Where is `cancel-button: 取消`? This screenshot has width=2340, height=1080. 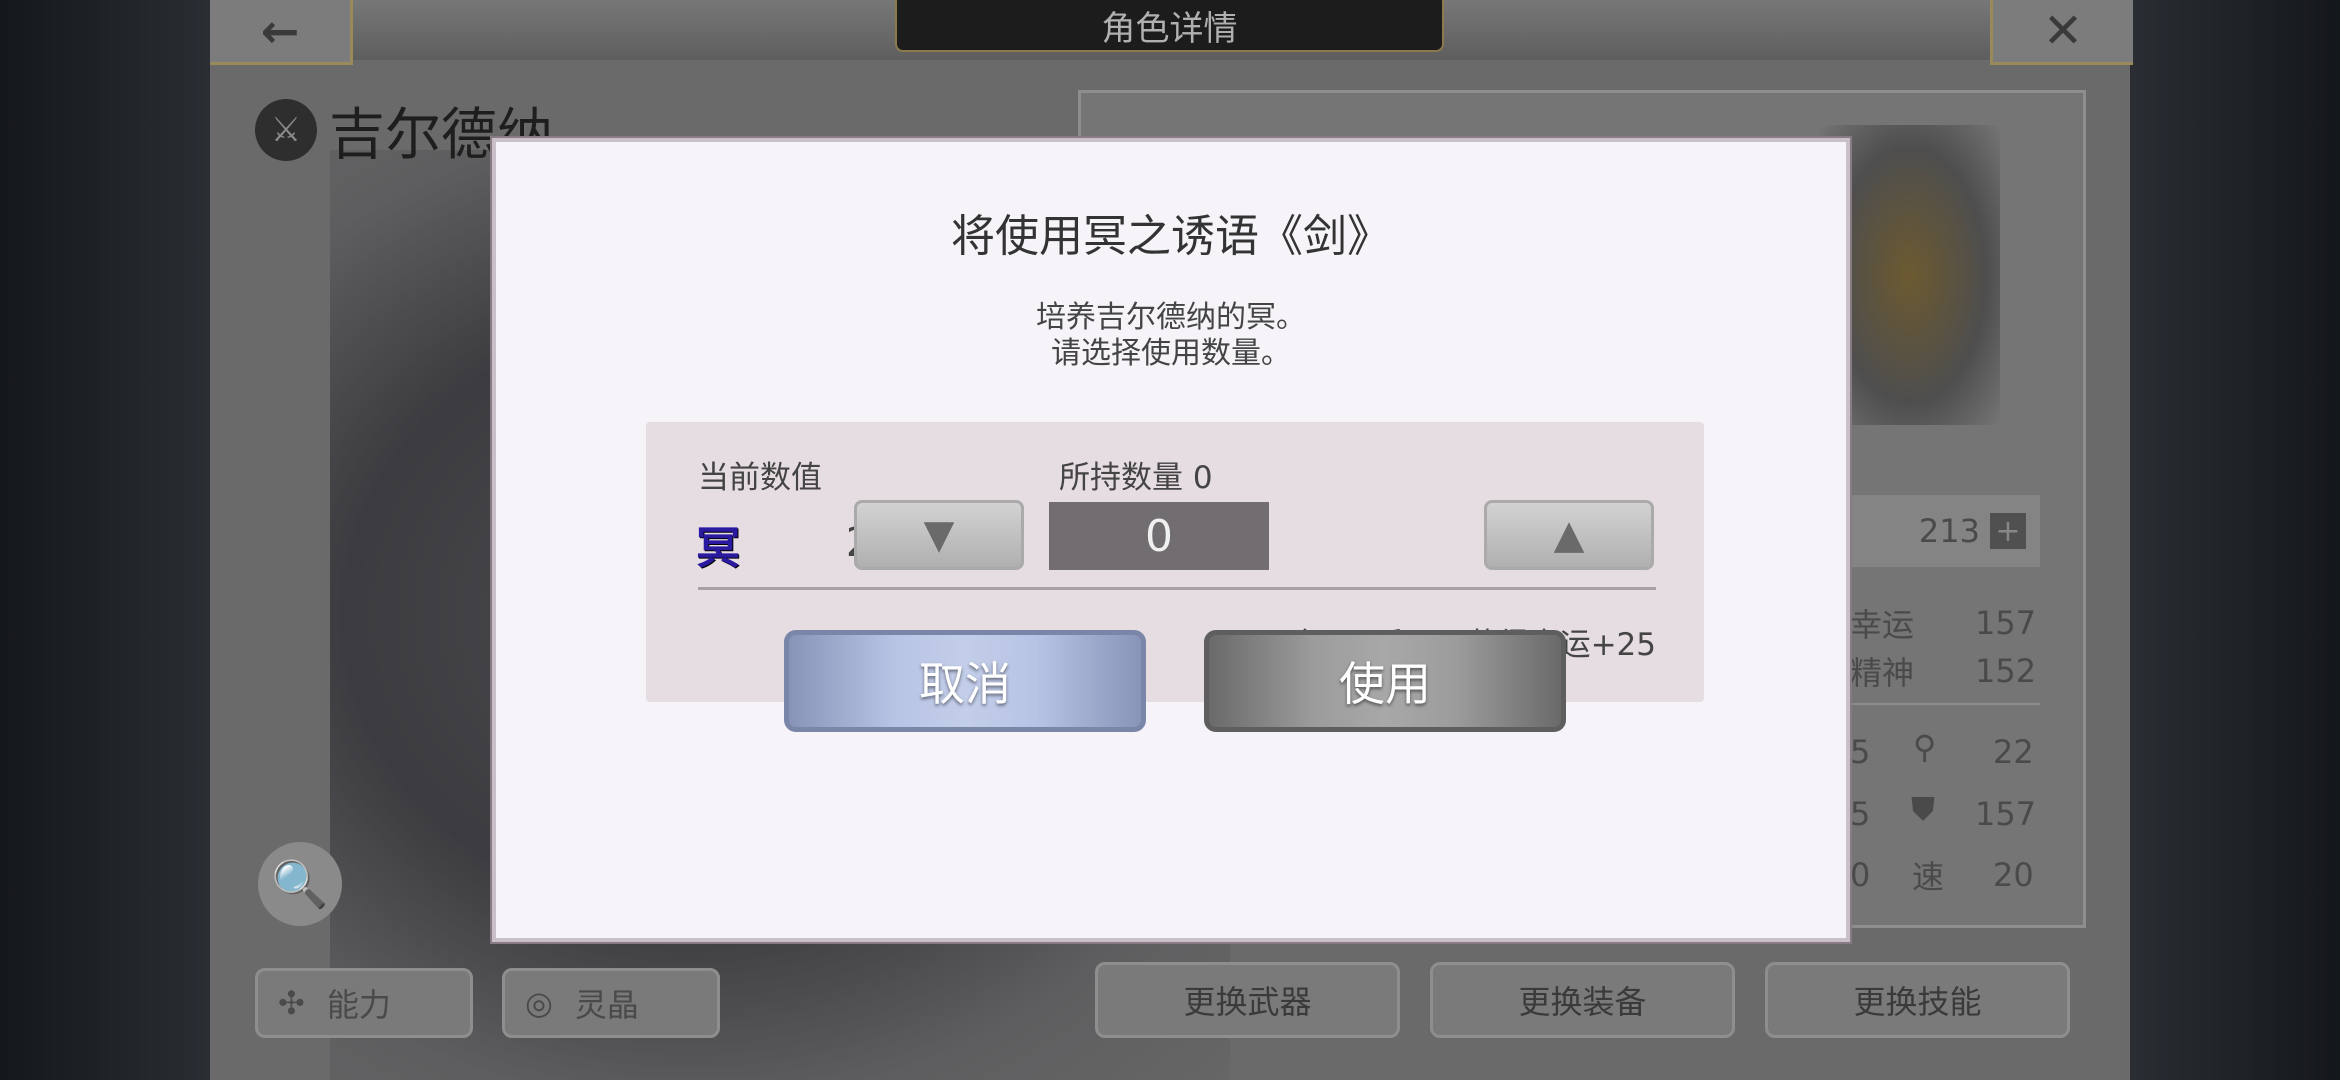 cancel-button: 取消 is located at coordinates (965, 681).